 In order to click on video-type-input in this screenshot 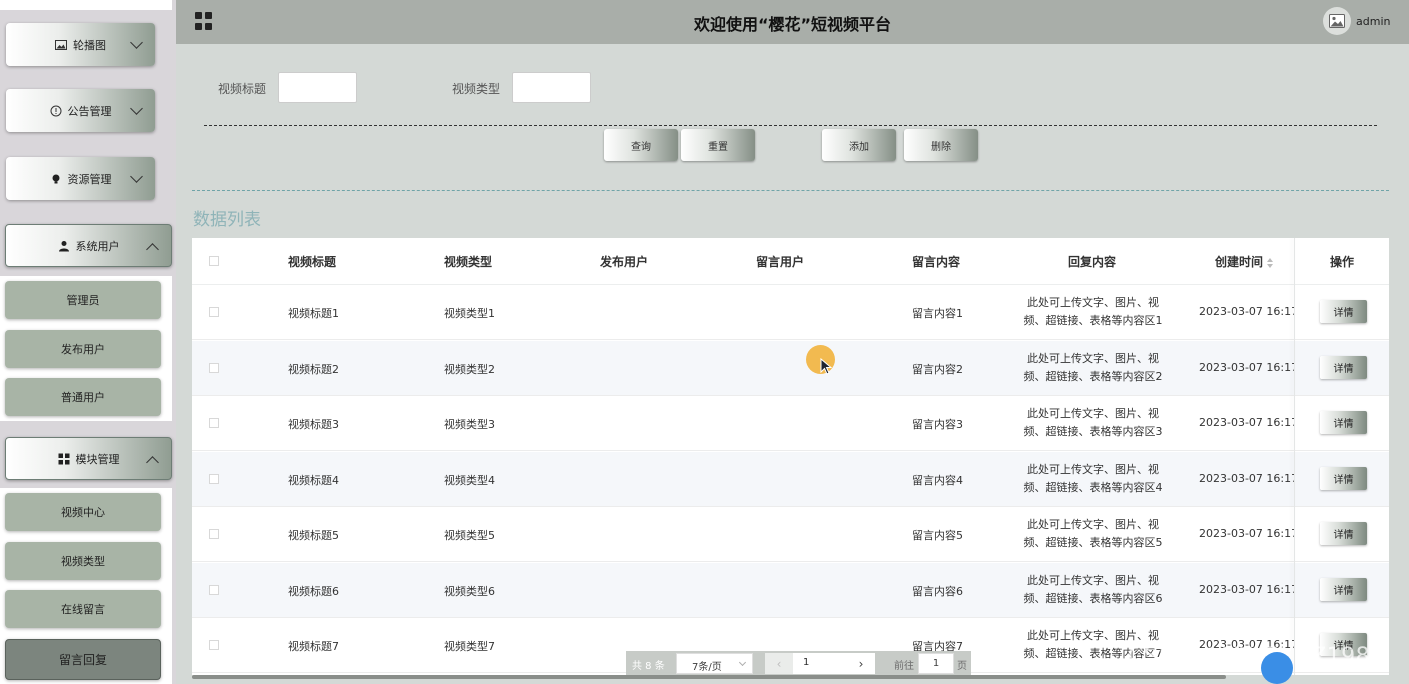, I will do `click(551, 87)`.